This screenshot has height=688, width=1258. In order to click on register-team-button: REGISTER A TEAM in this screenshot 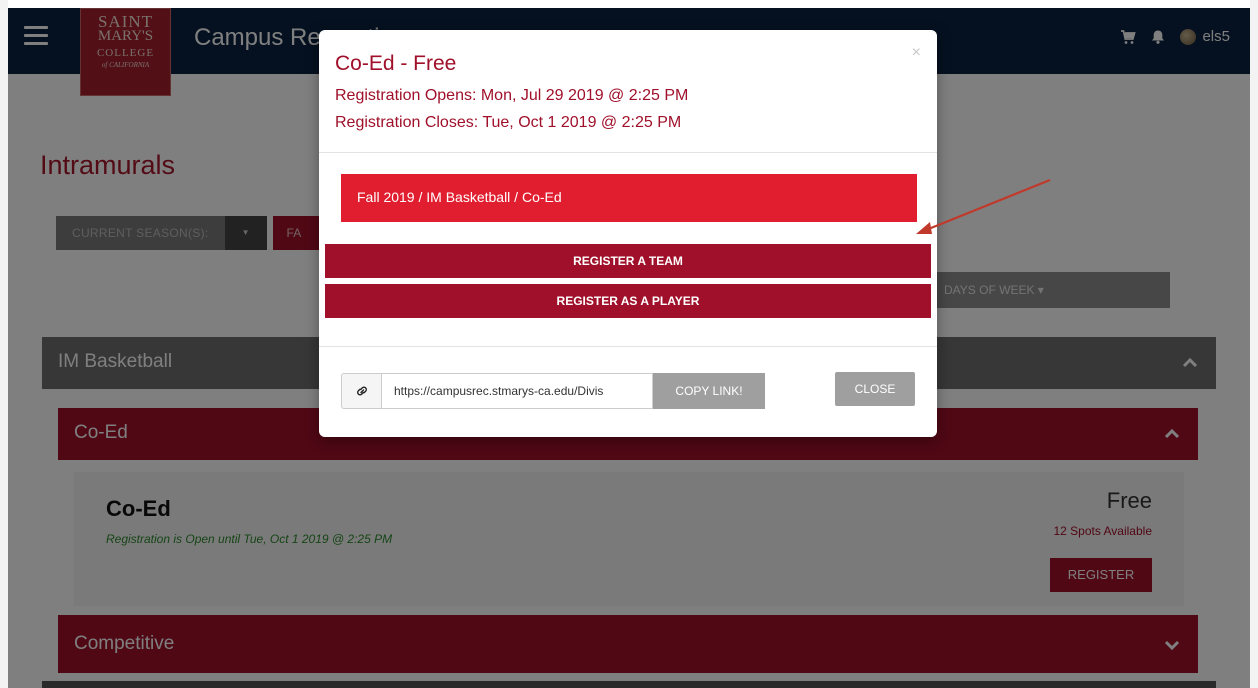, I will do `click(628, 261)`.